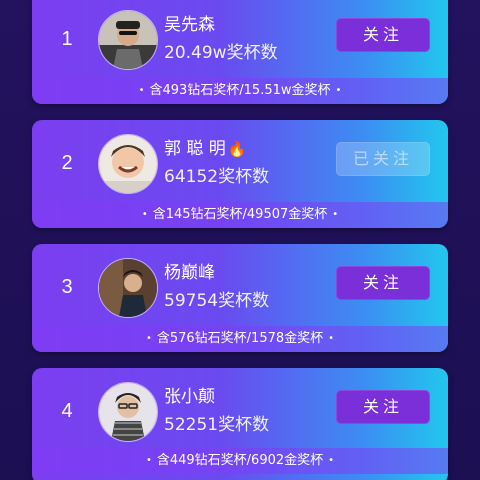 The image size is (480, 480). I want to click on trophy-summary-text: 含145钻石奖杯/49507金奖杯, so click(240, 214).